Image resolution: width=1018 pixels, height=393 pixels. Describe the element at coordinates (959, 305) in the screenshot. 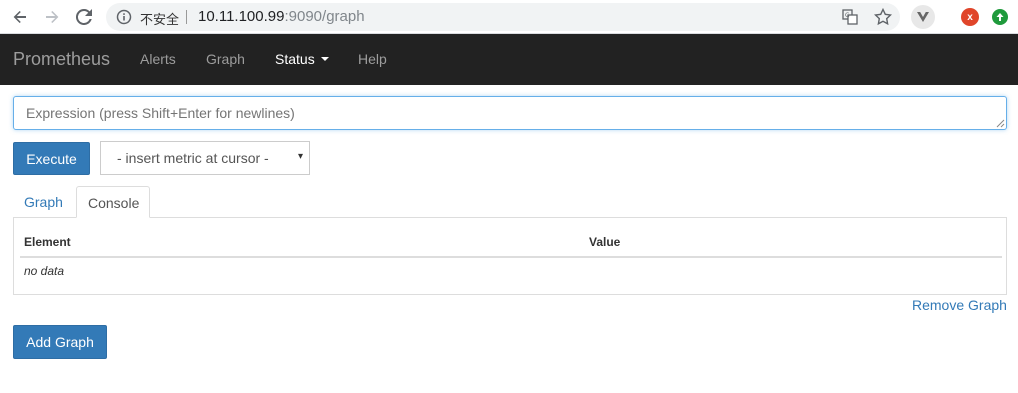

I see `remove-graph-link: Remove Graph` at that location.